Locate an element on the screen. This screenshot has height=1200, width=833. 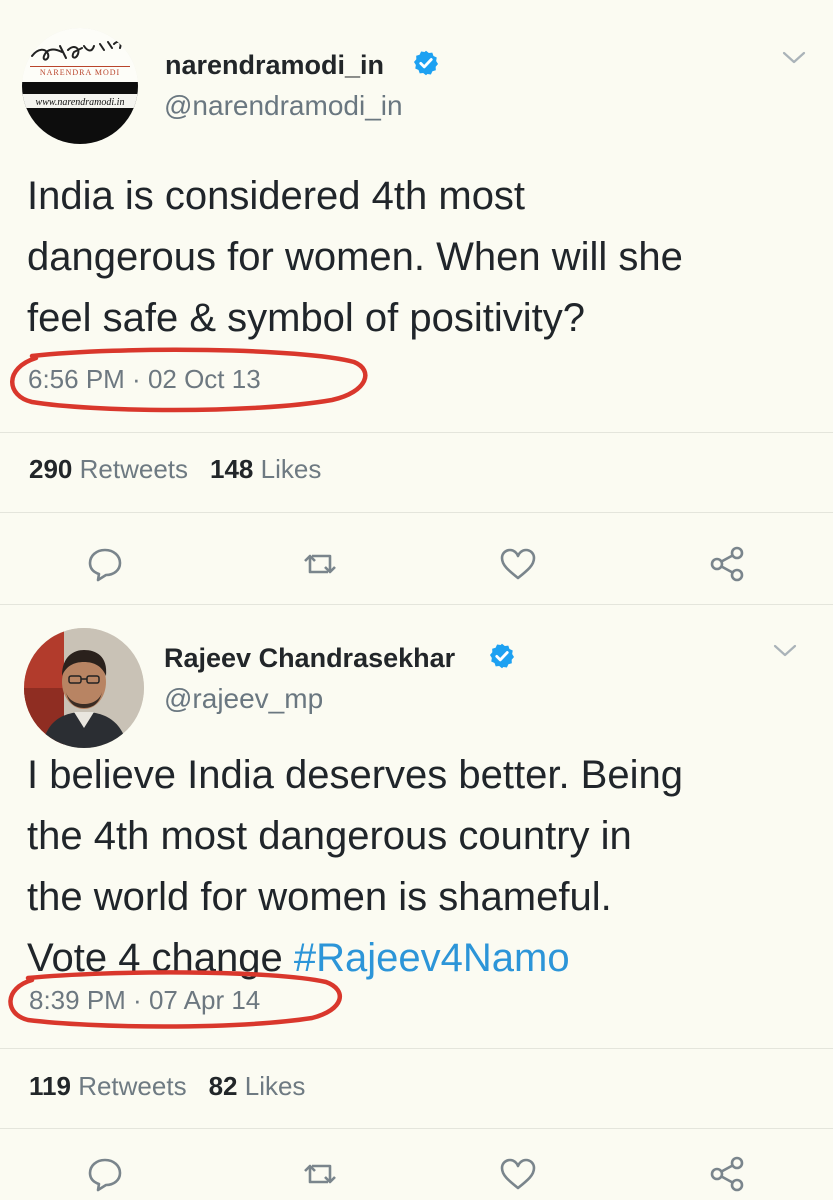
author-name: narendramodi_in is located at coordinates (274, 65).